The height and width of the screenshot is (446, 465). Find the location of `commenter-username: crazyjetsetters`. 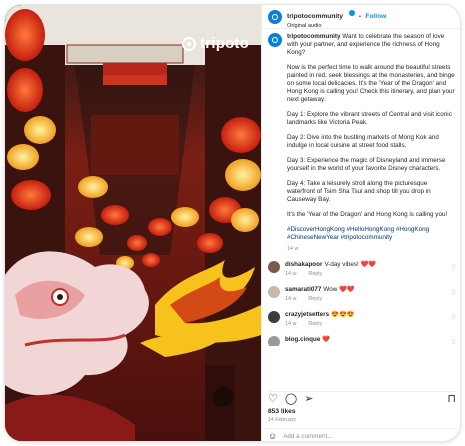

commenter-username: crazyjetsetters is located at coordinates (307, 314).